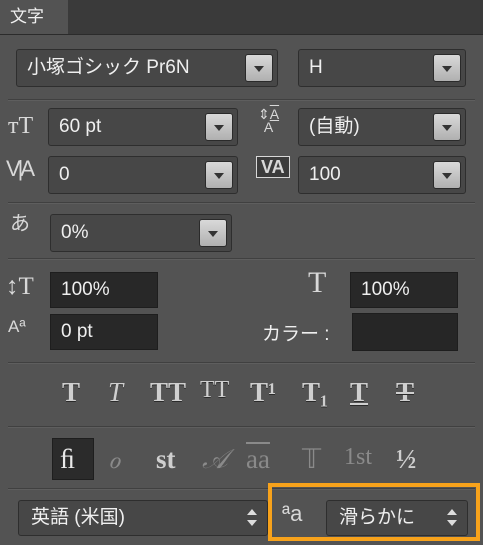 This screenshot has height=545, width=483. What do you see at coordinates (17, 326) in the screenshot?
I see `baseline-shift-icon: Aª` at bounding box center [17, 326].